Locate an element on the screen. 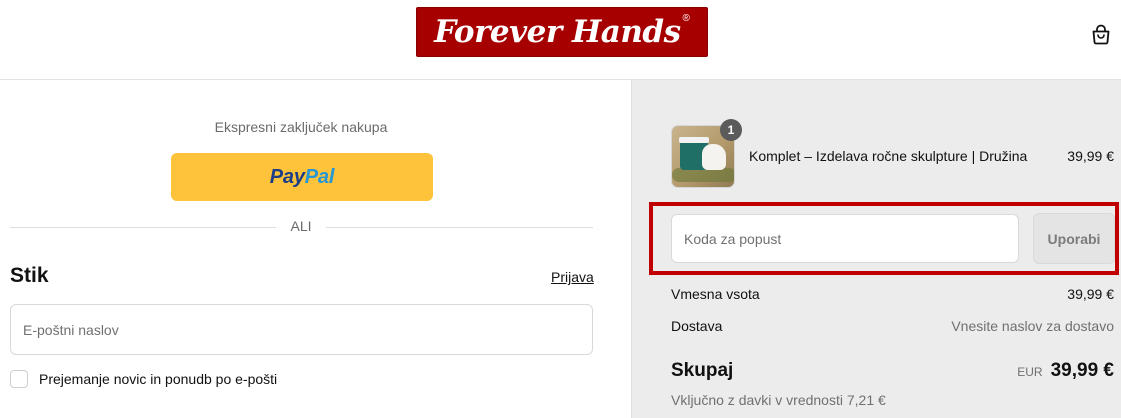 The height and width of the screenshot is (418, 1121). contact-title: Stik is located at coordinates (29, 275).